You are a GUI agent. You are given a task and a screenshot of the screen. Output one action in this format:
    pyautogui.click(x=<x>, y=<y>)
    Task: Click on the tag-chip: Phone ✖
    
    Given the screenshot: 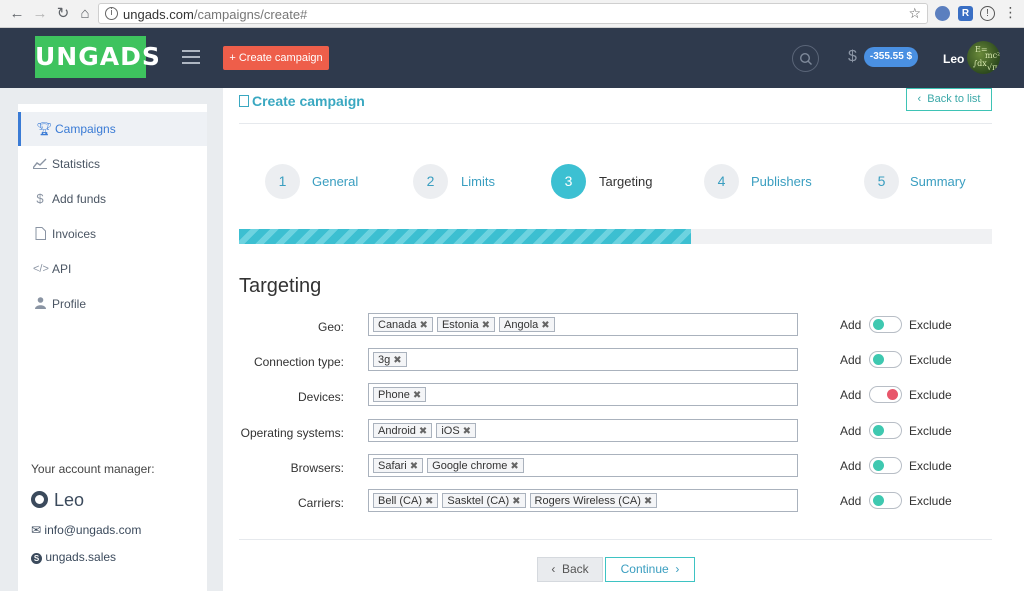 What is the action you would take?
    pyautogui.click(x=400, y=394)
    